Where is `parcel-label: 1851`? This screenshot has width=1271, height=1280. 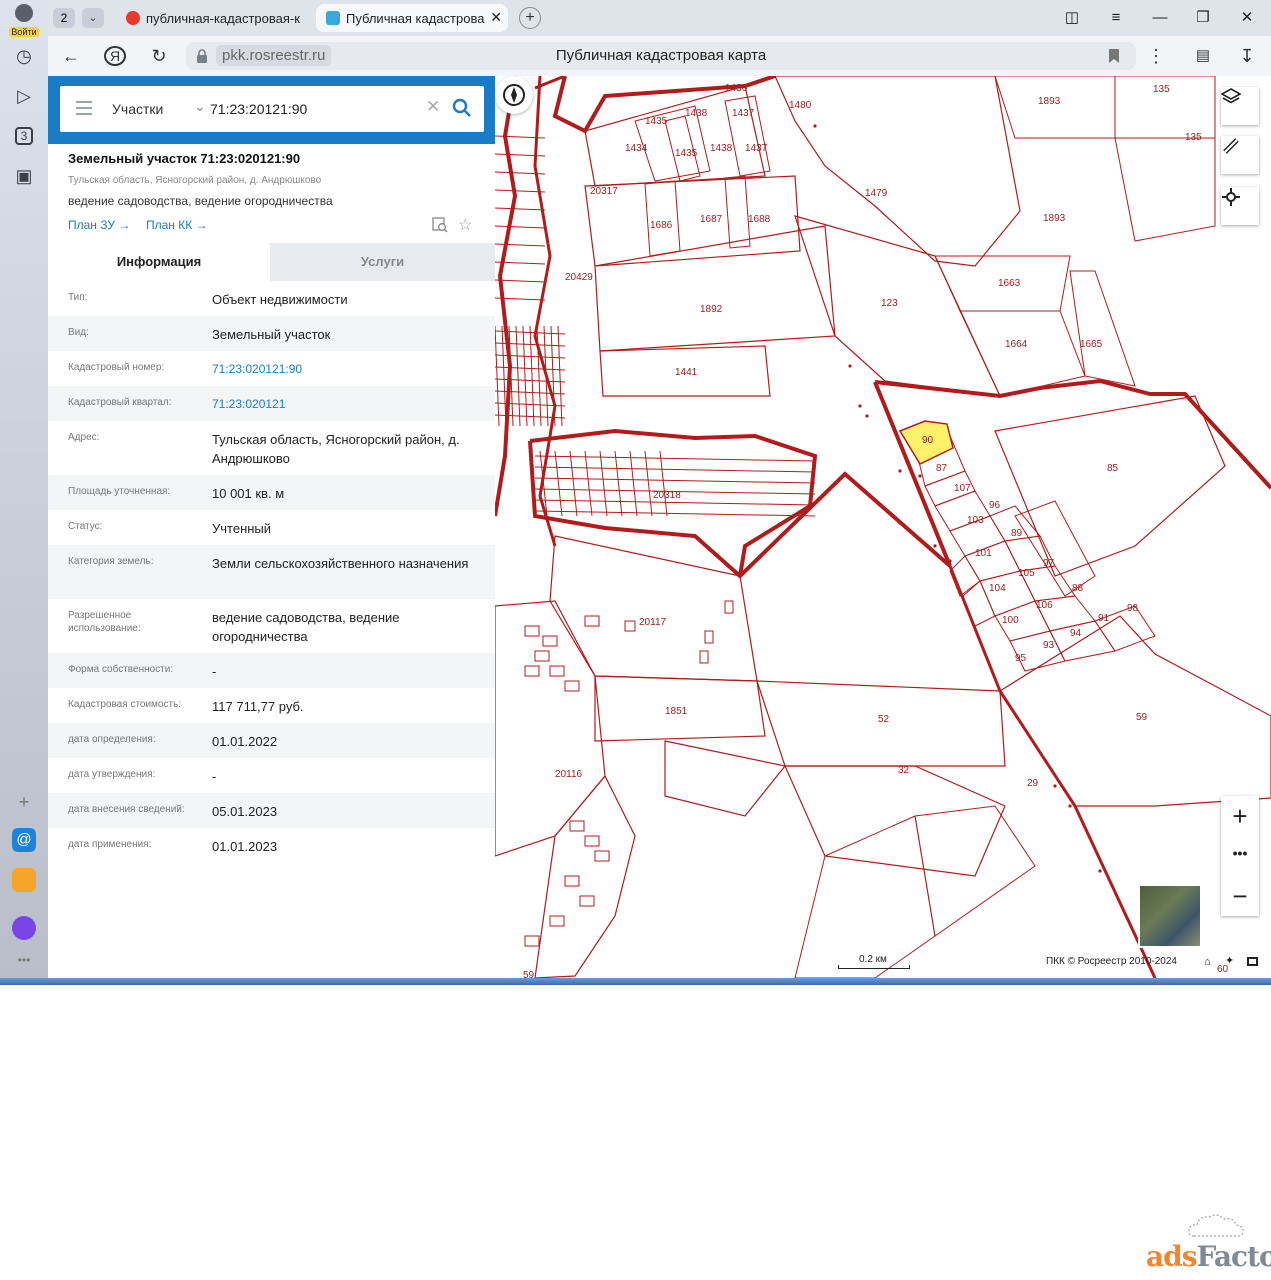
parcel-label: 1851 is located at coordinates (676, 711).